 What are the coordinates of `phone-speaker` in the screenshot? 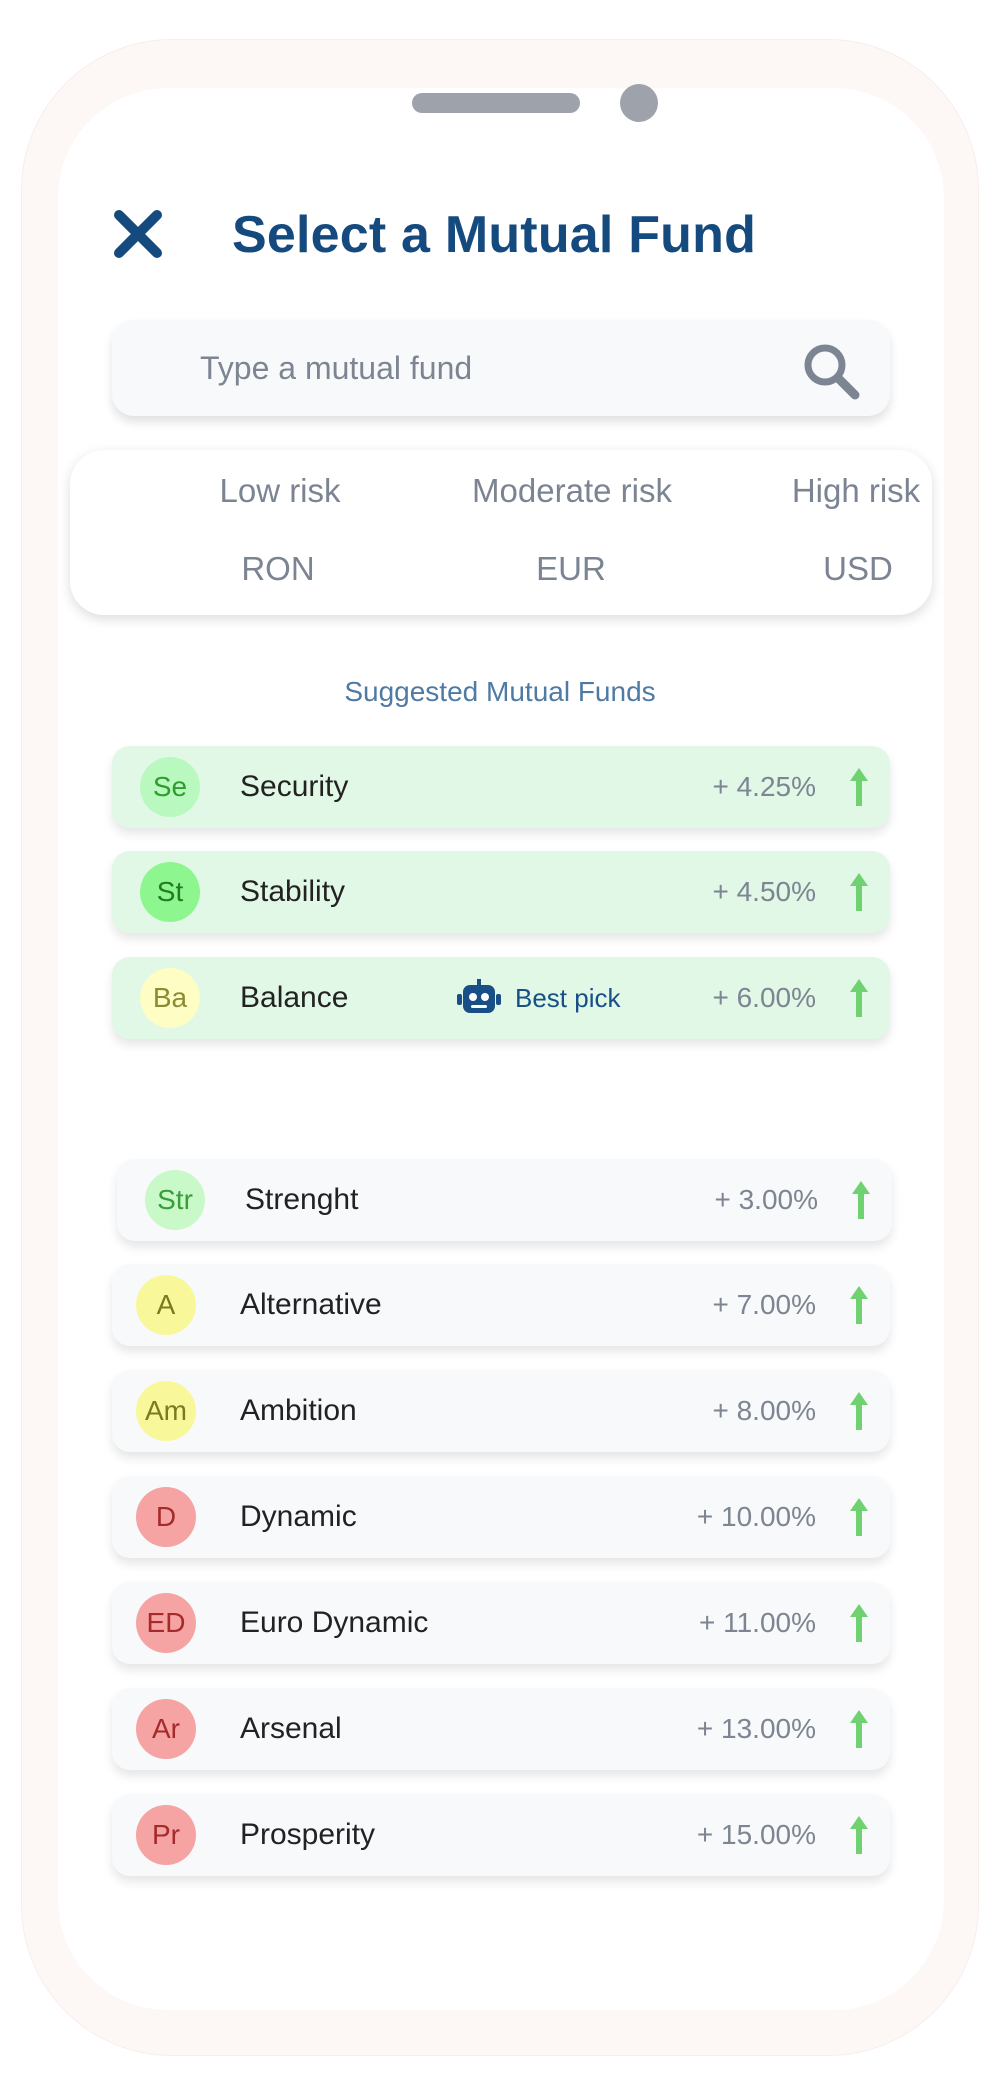 It's located at (496, 103).